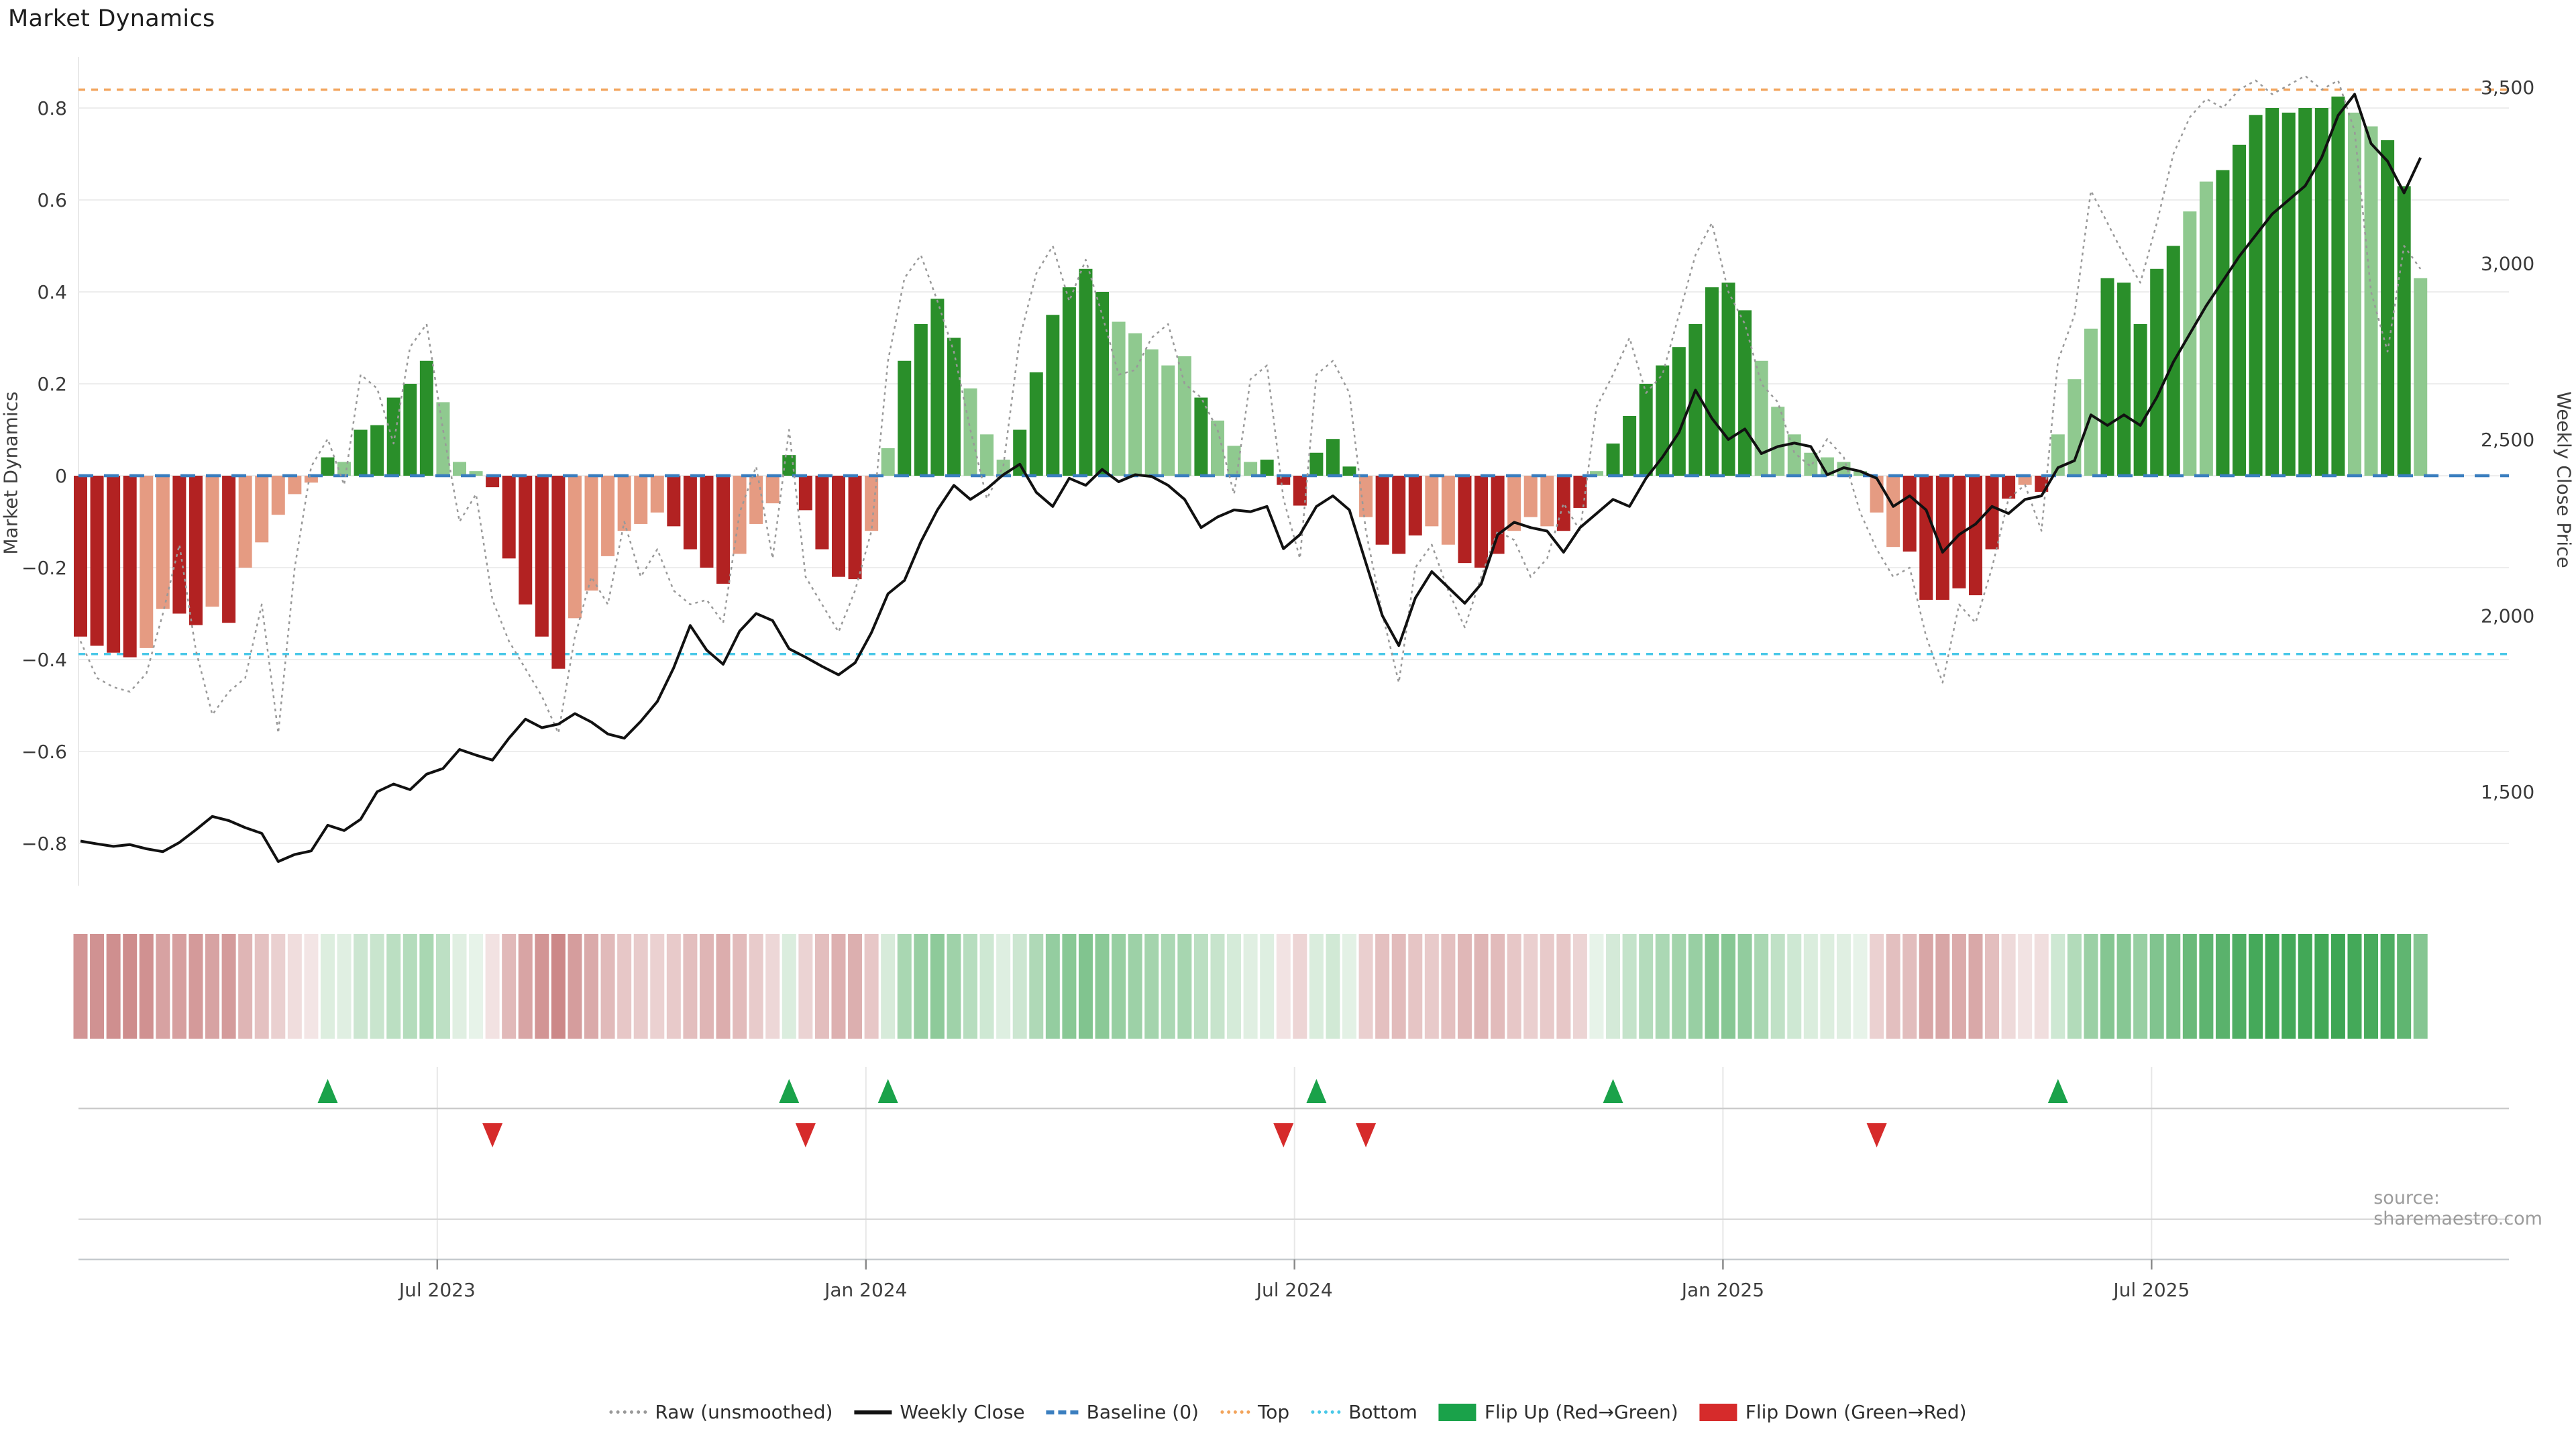 This screenshot has width=2576, height=1452. I want to click on right-tick-label: 2,500, so click(2507, 440).